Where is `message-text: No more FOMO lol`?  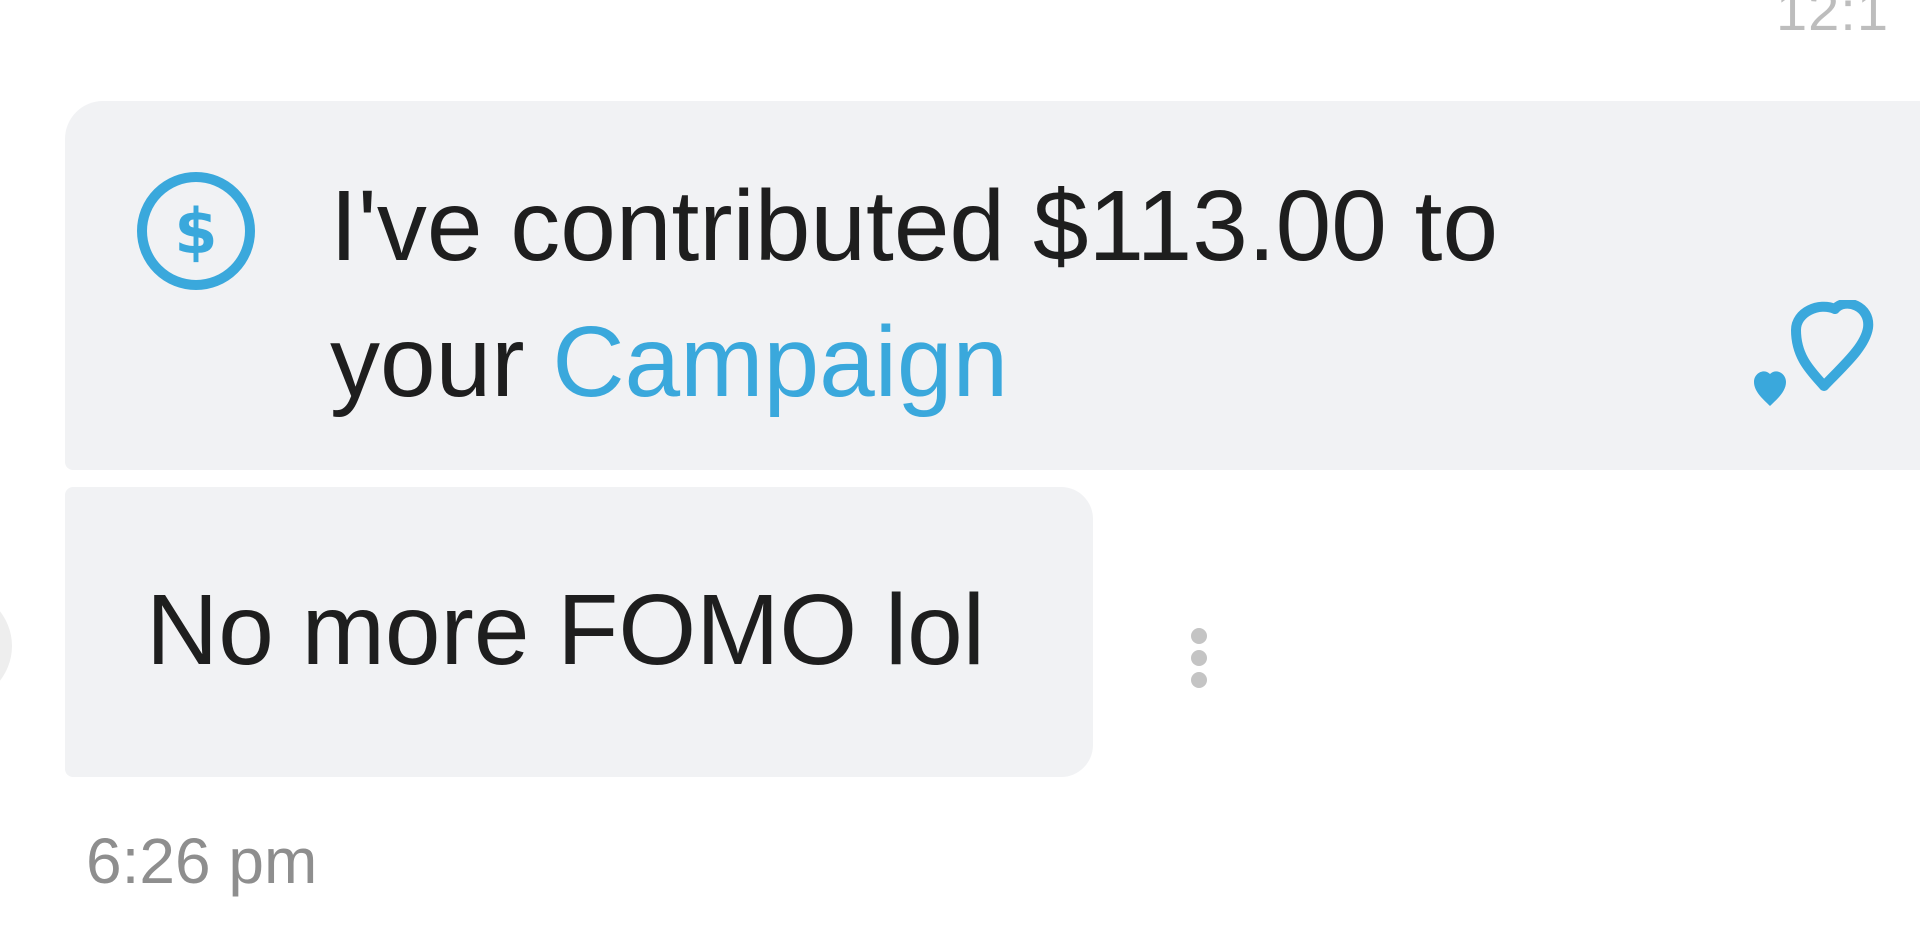
message-text: No more FOMO lol is located at coordinates (566, 630).